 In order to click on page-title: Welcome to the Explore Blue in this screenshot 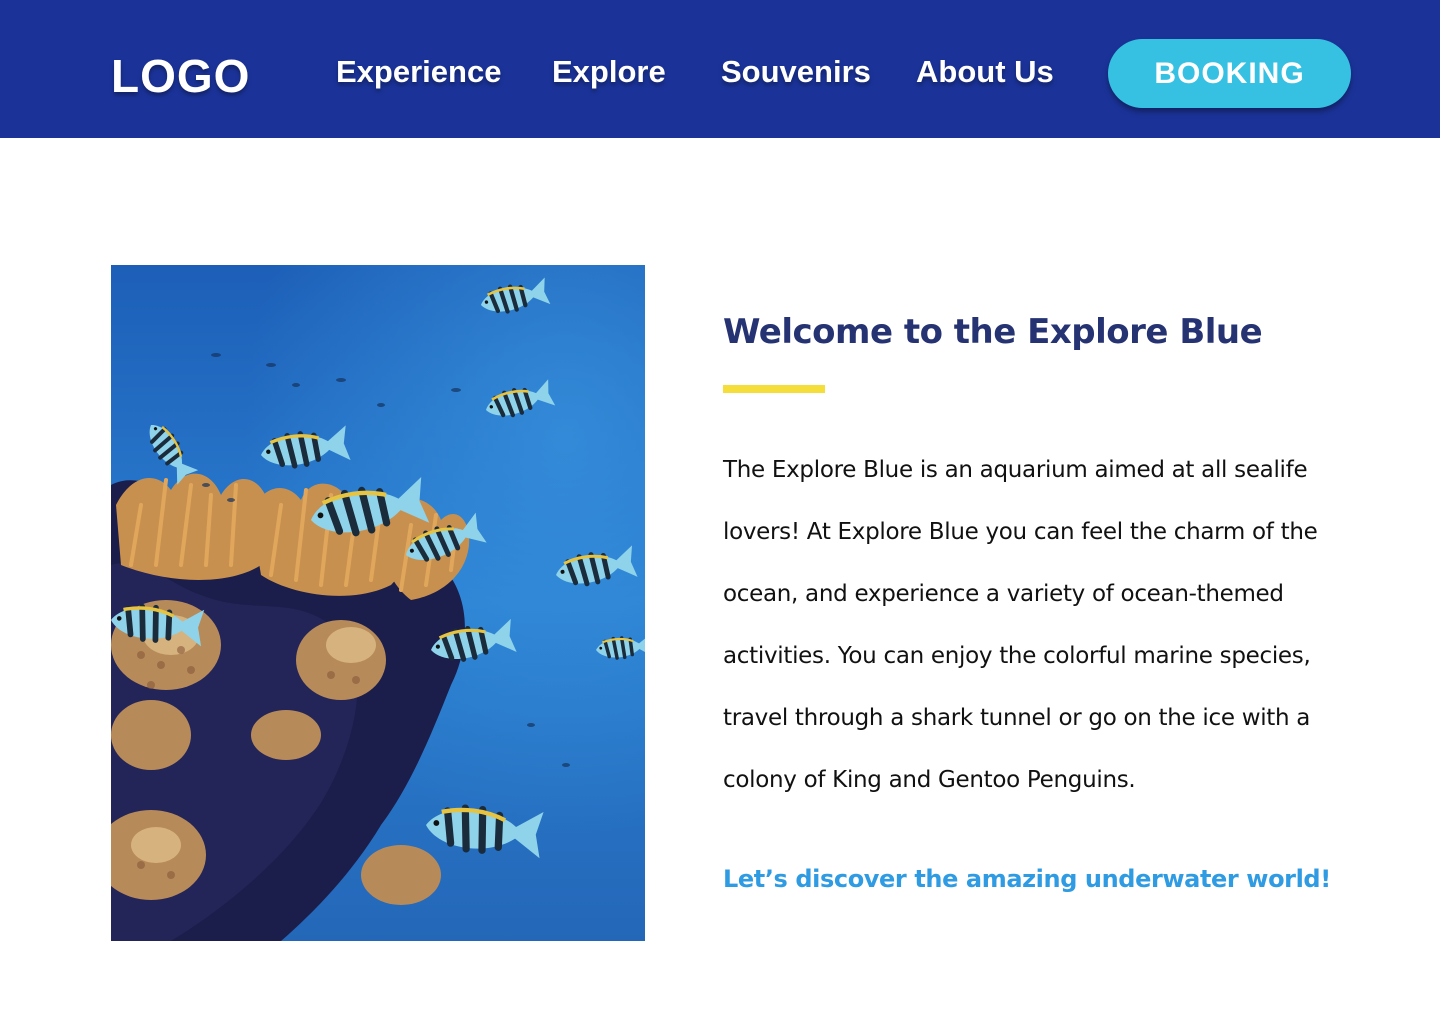, I will do `click(993, 332)`.